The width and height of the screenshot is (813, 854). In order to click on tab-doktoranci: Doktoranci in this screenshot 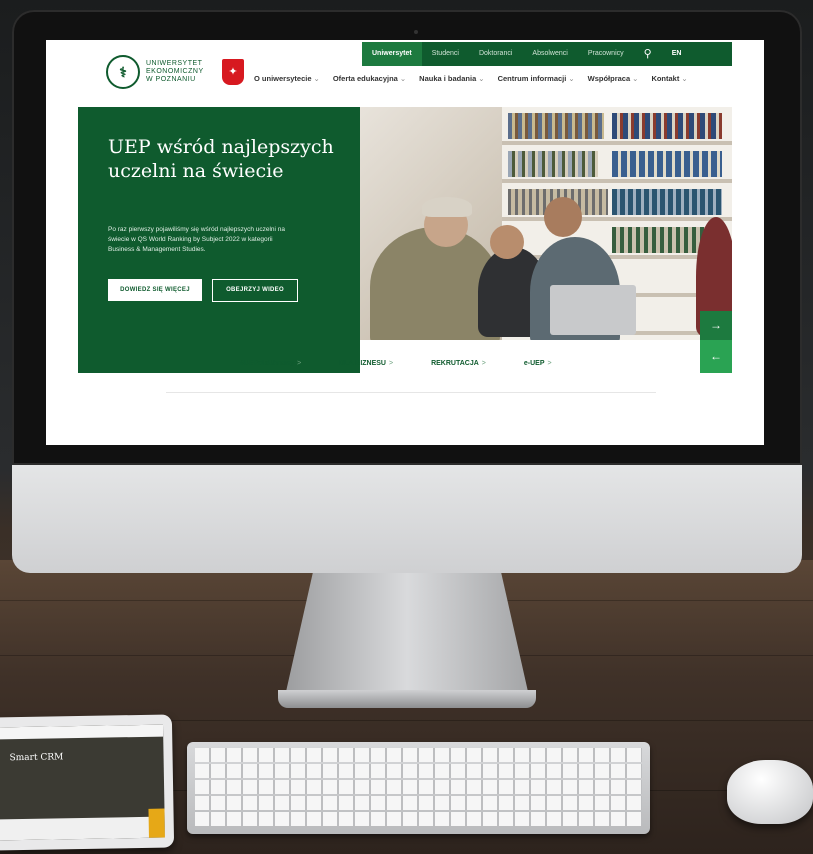, I will do `click(495, 54)`.